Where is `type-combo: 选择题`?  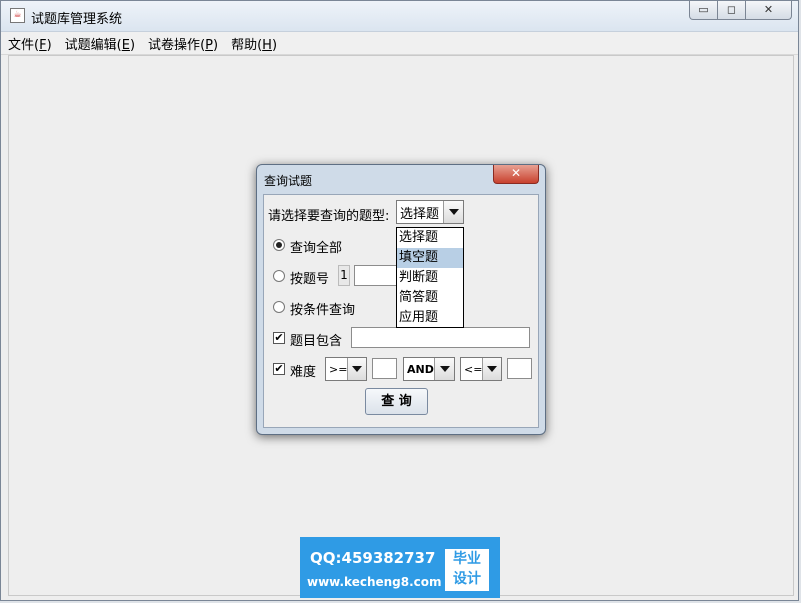 type-combo: 选择题 is located at coordinates (430, 212).